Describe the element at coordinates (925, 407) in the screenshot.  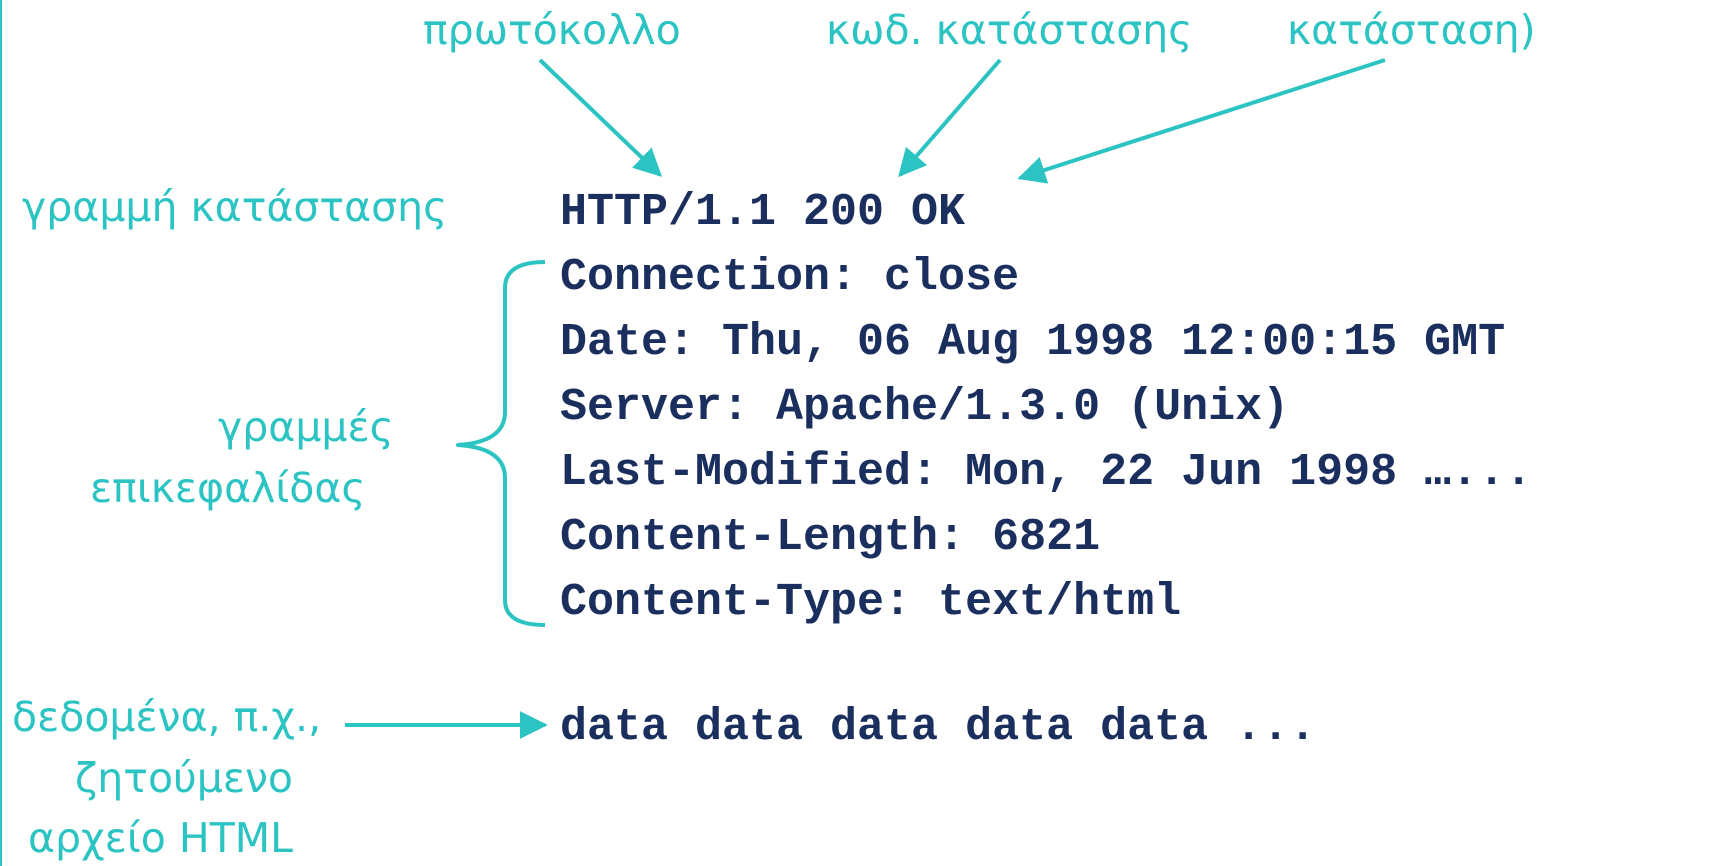
I see `header-server: Server: Apache/1.3.0 (Unix)` at that location.